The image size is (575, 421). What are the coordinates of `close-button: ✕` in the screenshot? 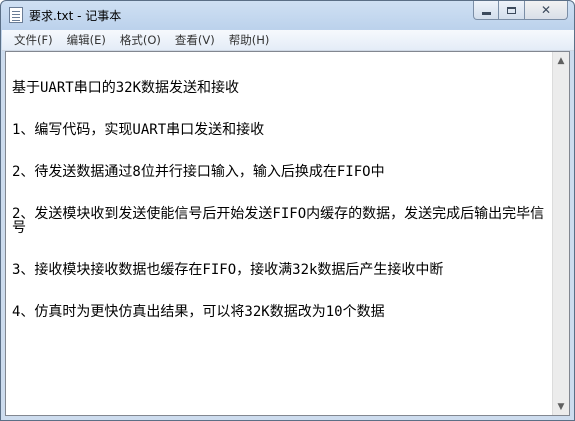 It's located at (546, 10).